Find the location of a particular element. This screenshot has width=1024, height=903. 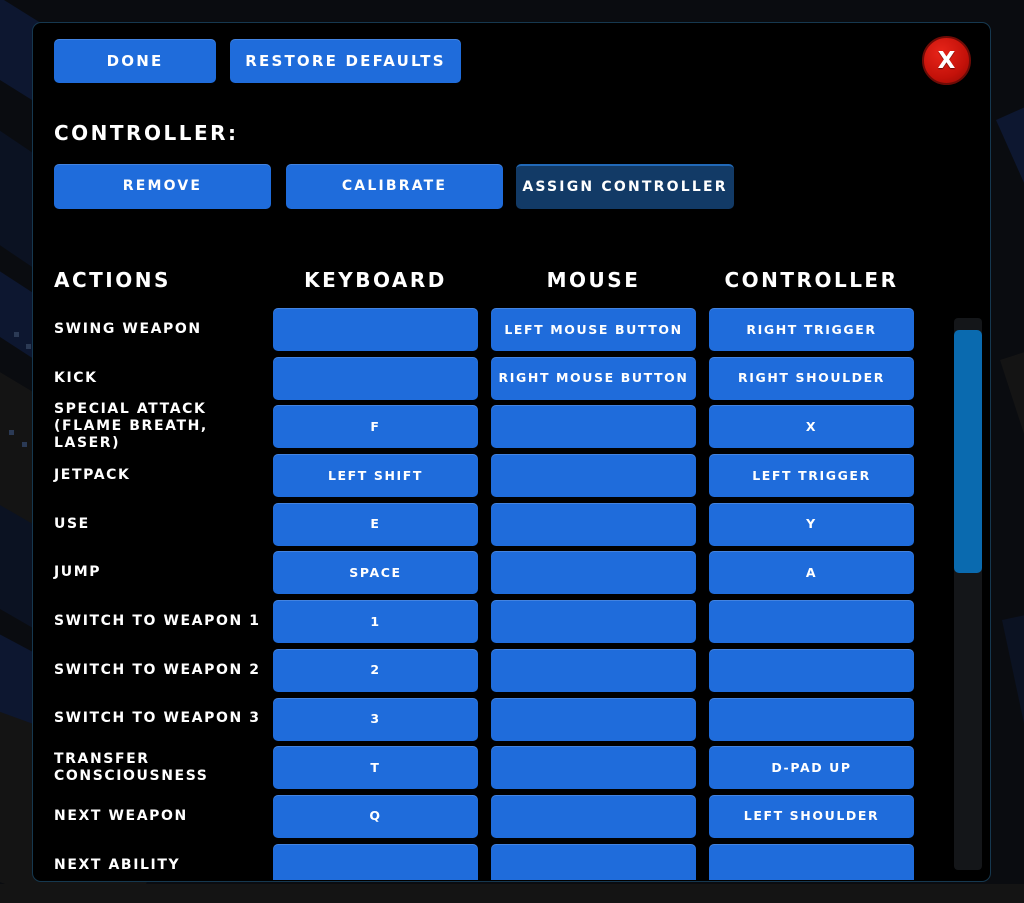

action-label: SWITCH TO WEAPON 2 is located at coordinates (157, 669).